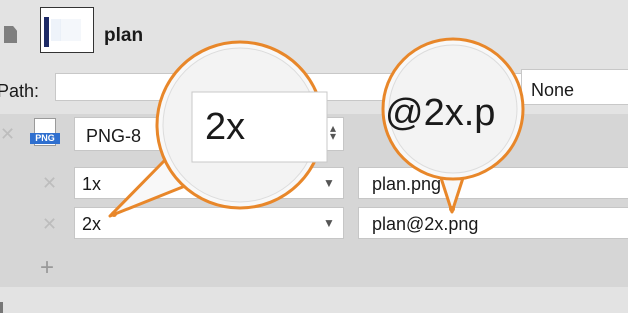  I want to click on callout-scale-text: 2x, so click(225, 127).